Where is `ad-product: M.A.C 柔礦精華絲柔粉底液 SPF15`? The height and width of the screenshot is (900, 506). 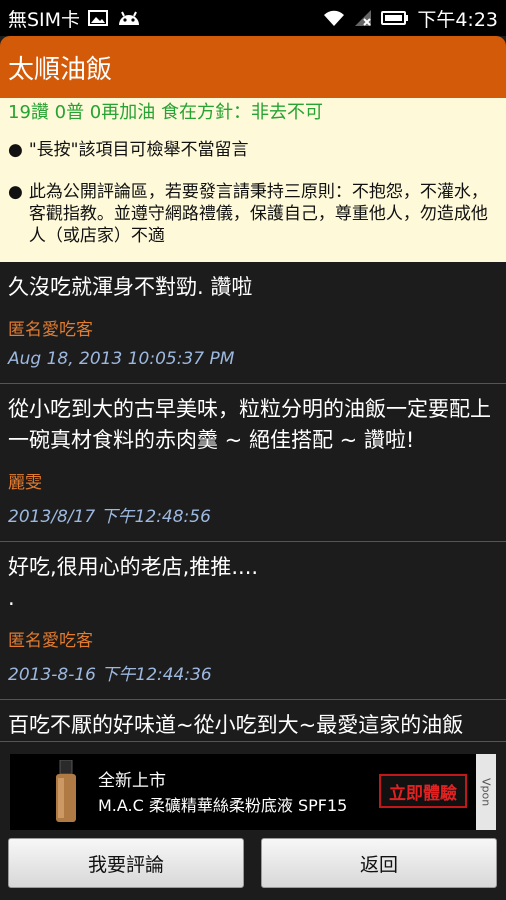
ad-product: M.A.C 柔礦精華絲柔粉底液 SPF15 is located at coordinates (223, 805).